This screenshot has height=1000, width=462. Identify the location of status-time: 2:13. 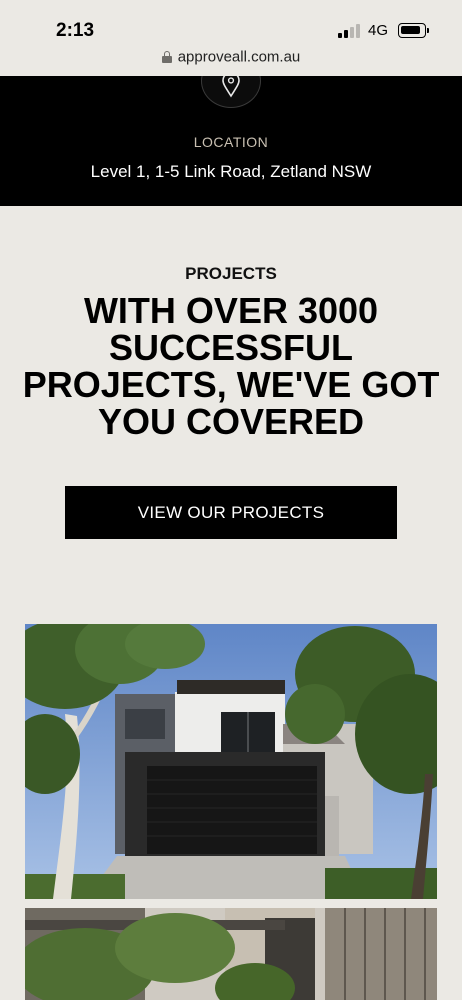
(75, 30).